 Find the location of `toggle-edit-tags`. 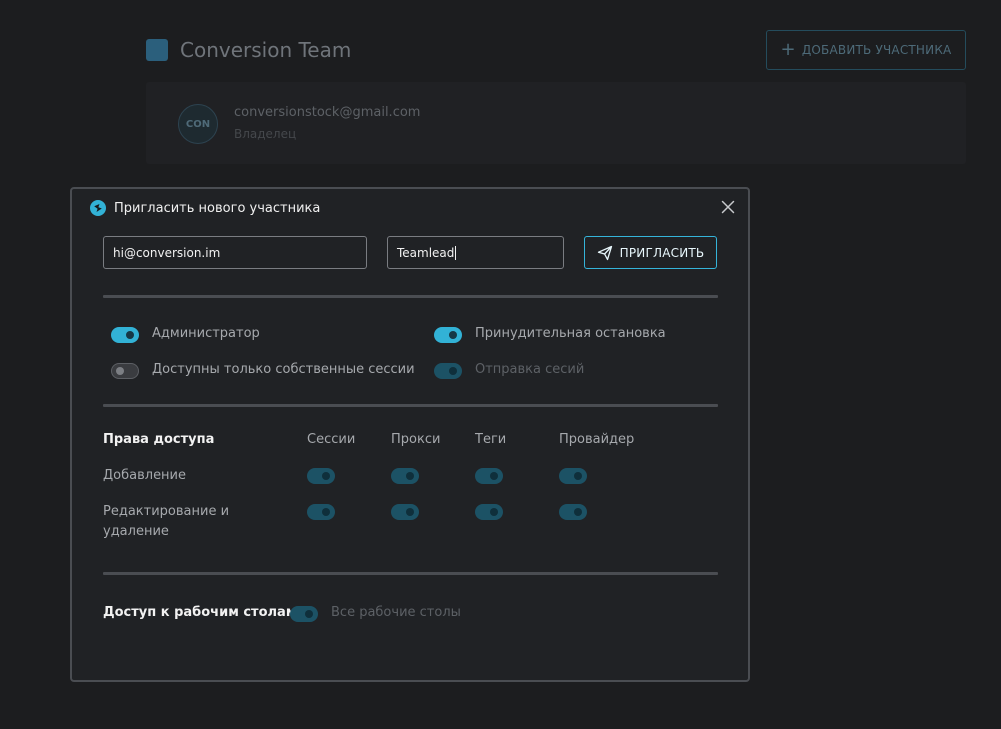

toggle-edit-tags is located at coordinates (489, 512).